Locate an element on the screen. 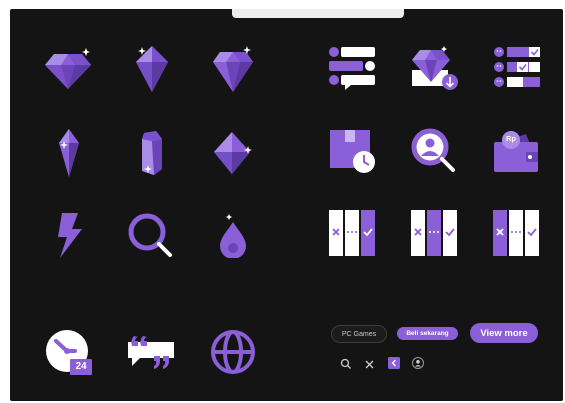  pc-games-label: PC Games is located at coordinates (359, 334).